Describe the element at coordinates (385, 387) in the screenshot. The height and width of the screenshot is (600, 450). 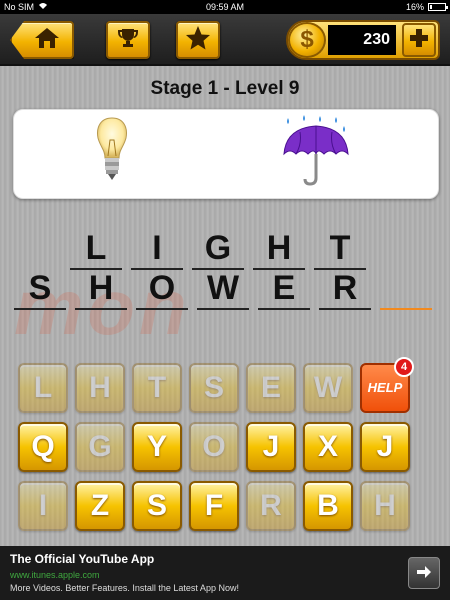
I see `help-label: HELP` at that location.